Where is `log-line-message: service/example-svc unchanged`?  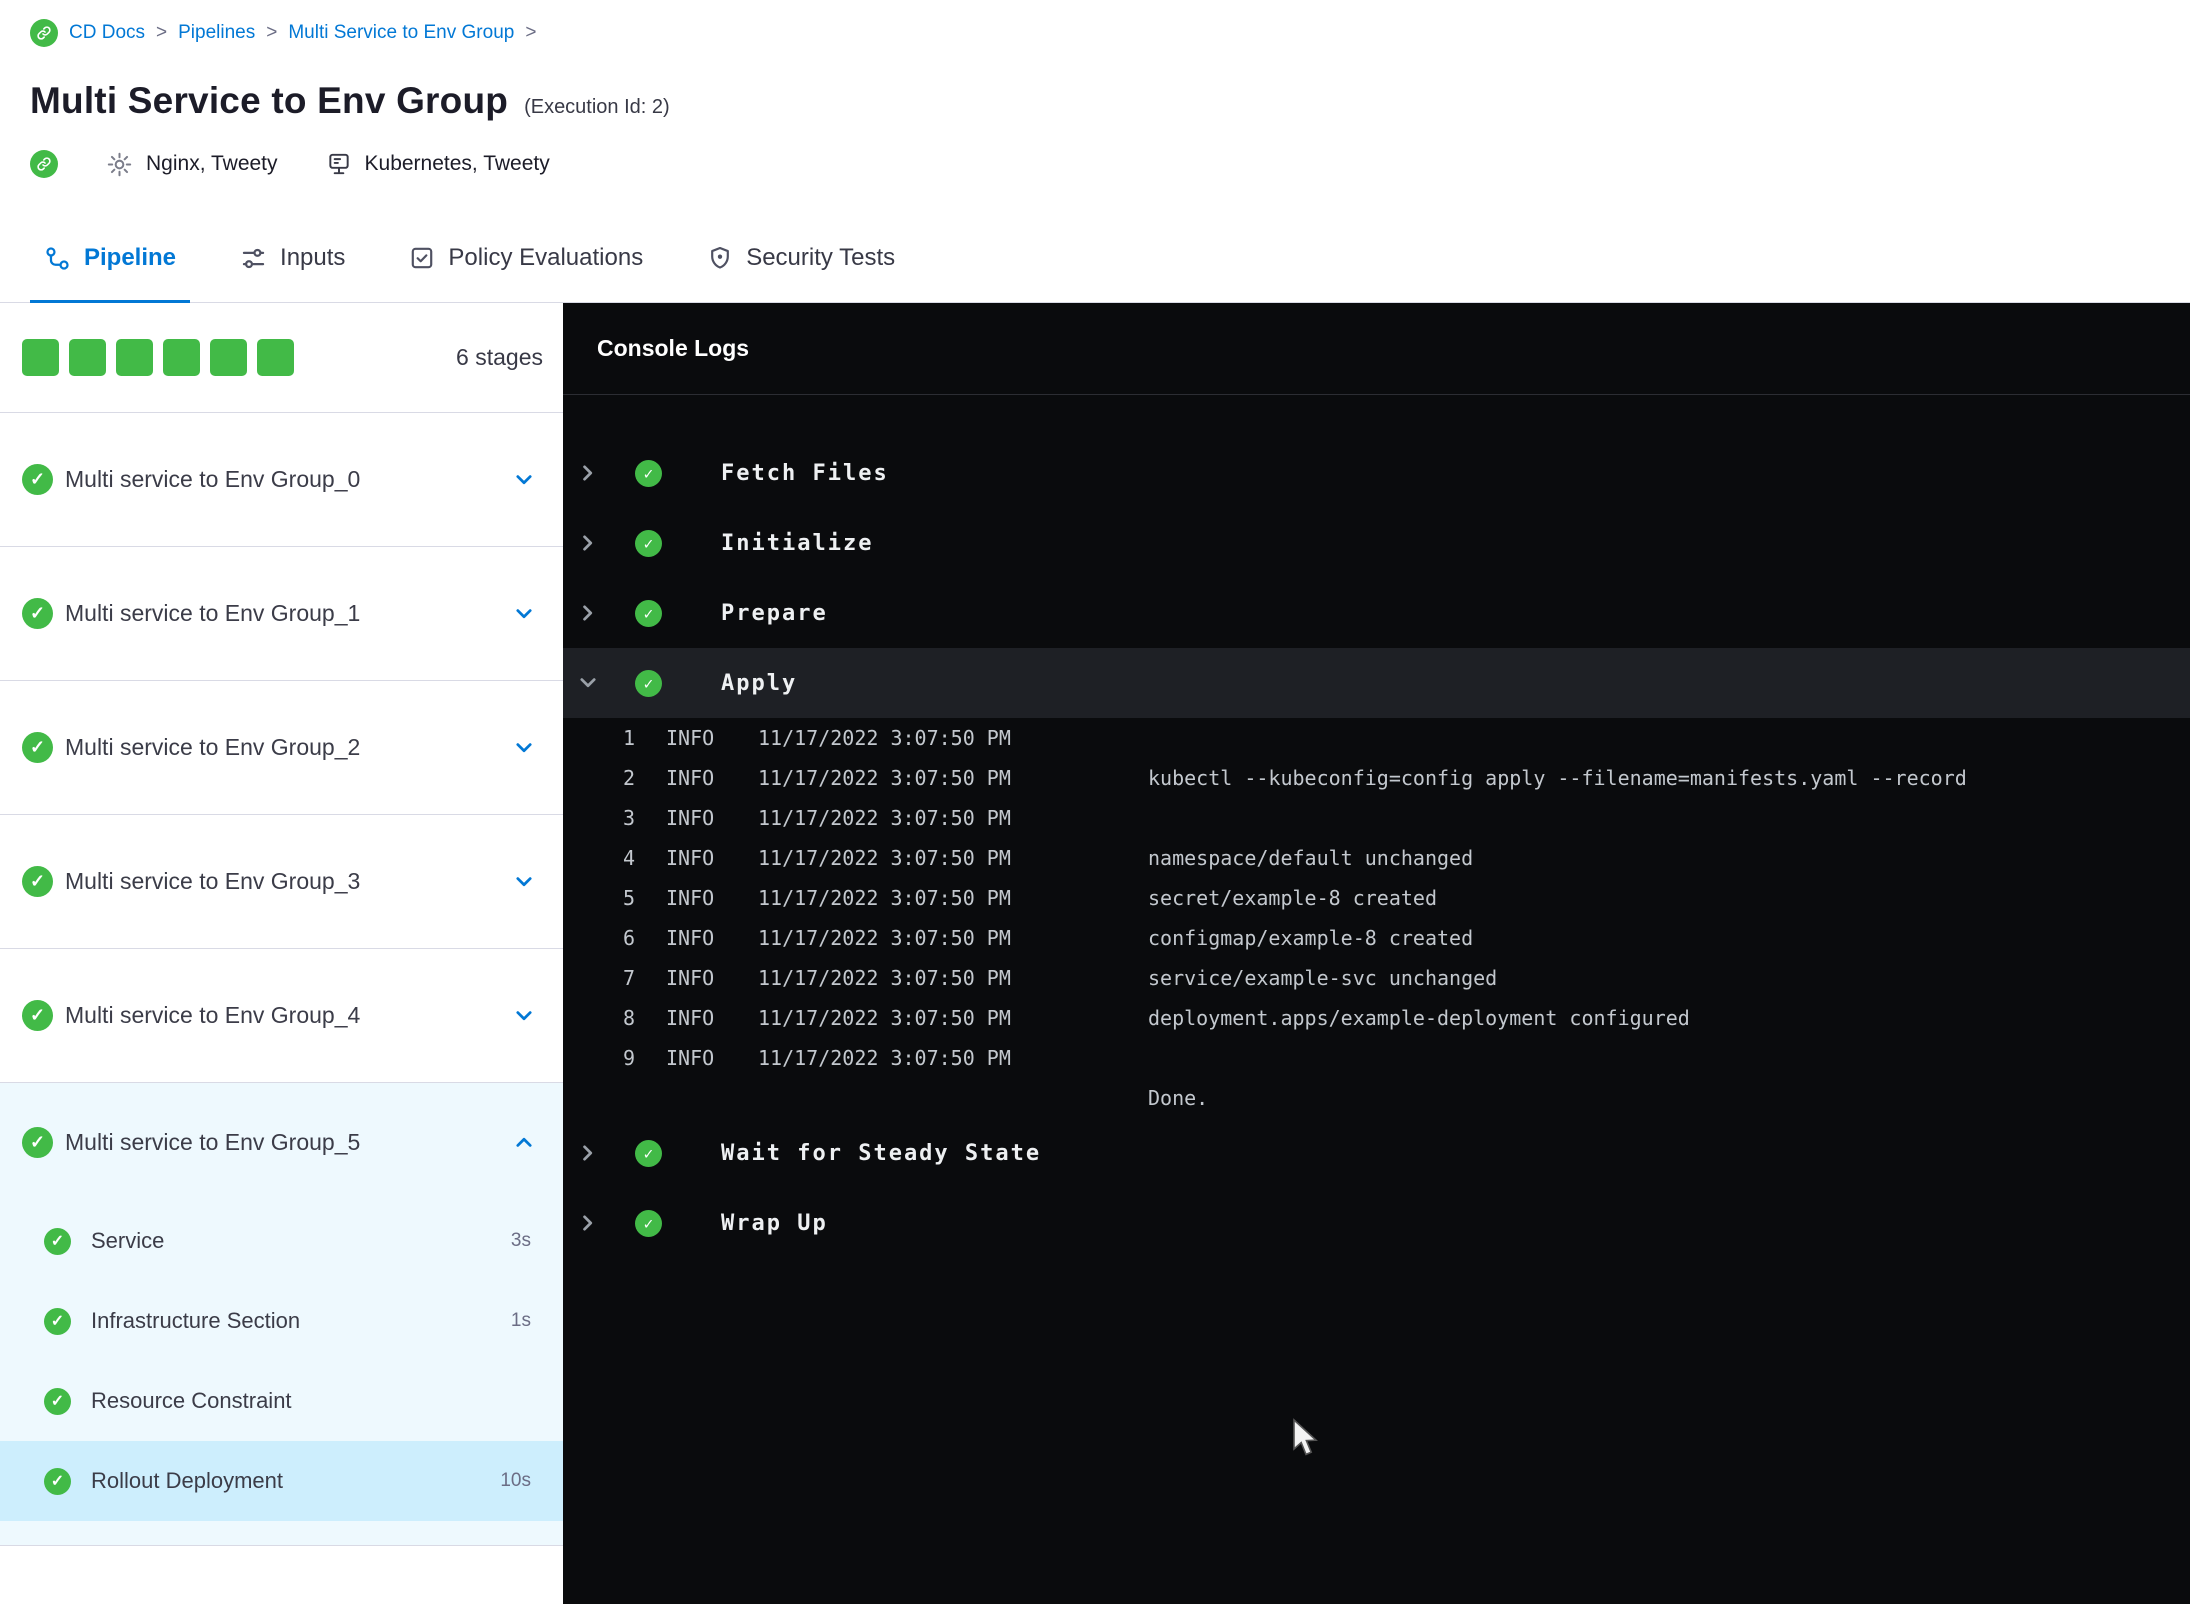 log-line-message: service/example-svc unchanged is located at coordinates (1323, 978).